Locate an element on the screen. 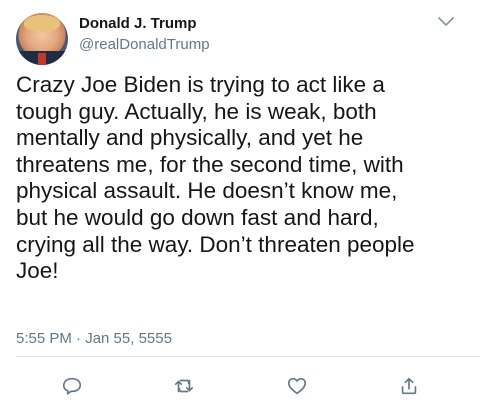  tweet-timestamp: 5:55 PM · Jan 55, 5555 is located at coordinates (94, 338).